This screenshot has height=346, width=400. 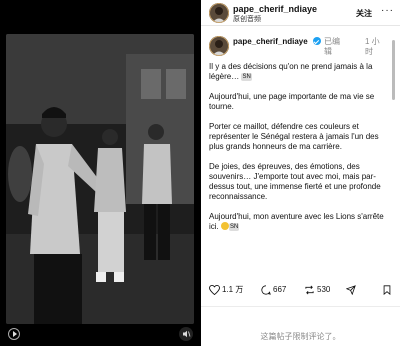 What do you see at coordinates (247, 19) in the screenshot?
I see `audio-label: 原创音频` at bounding box center [247, 19].